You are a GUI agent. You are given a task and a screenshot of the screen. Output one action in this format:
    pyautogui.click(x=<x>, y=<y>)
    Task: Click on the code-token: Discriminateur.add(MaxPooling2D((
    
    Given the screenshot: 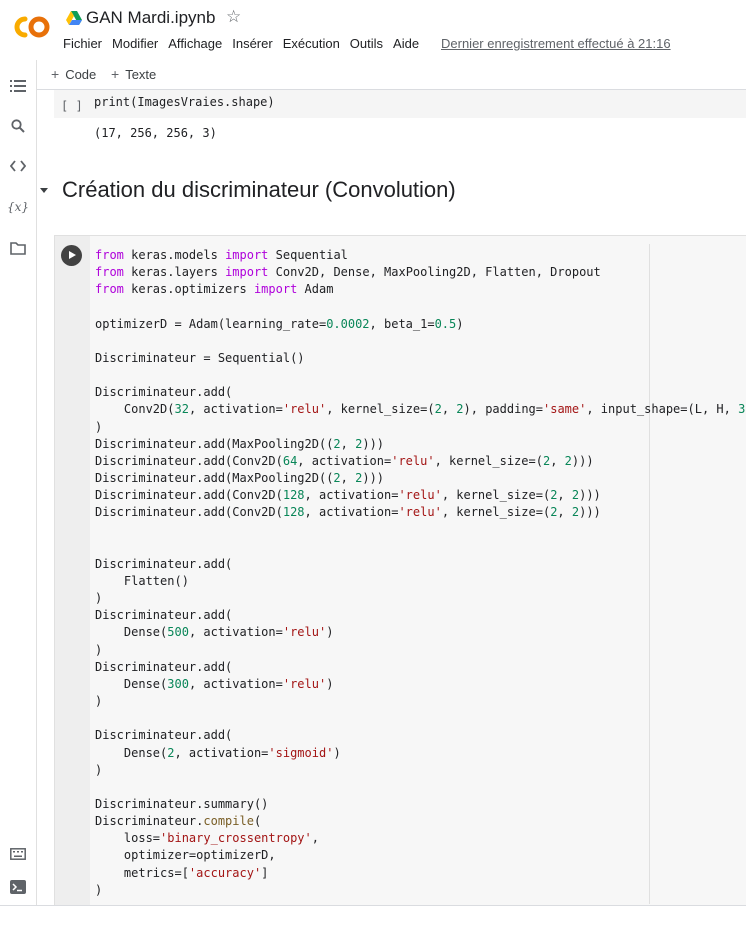 What is the action you would take?
    pyautogui.click(x=214, y=443)
    